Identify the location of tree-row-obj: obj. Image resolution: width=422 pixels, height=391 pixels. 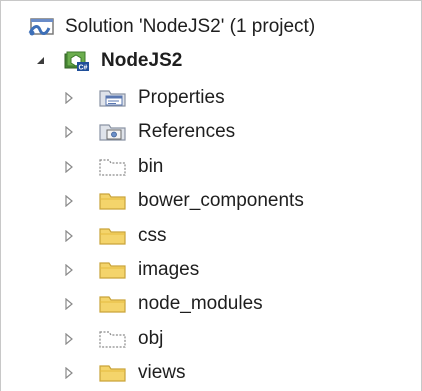
(211, 339).